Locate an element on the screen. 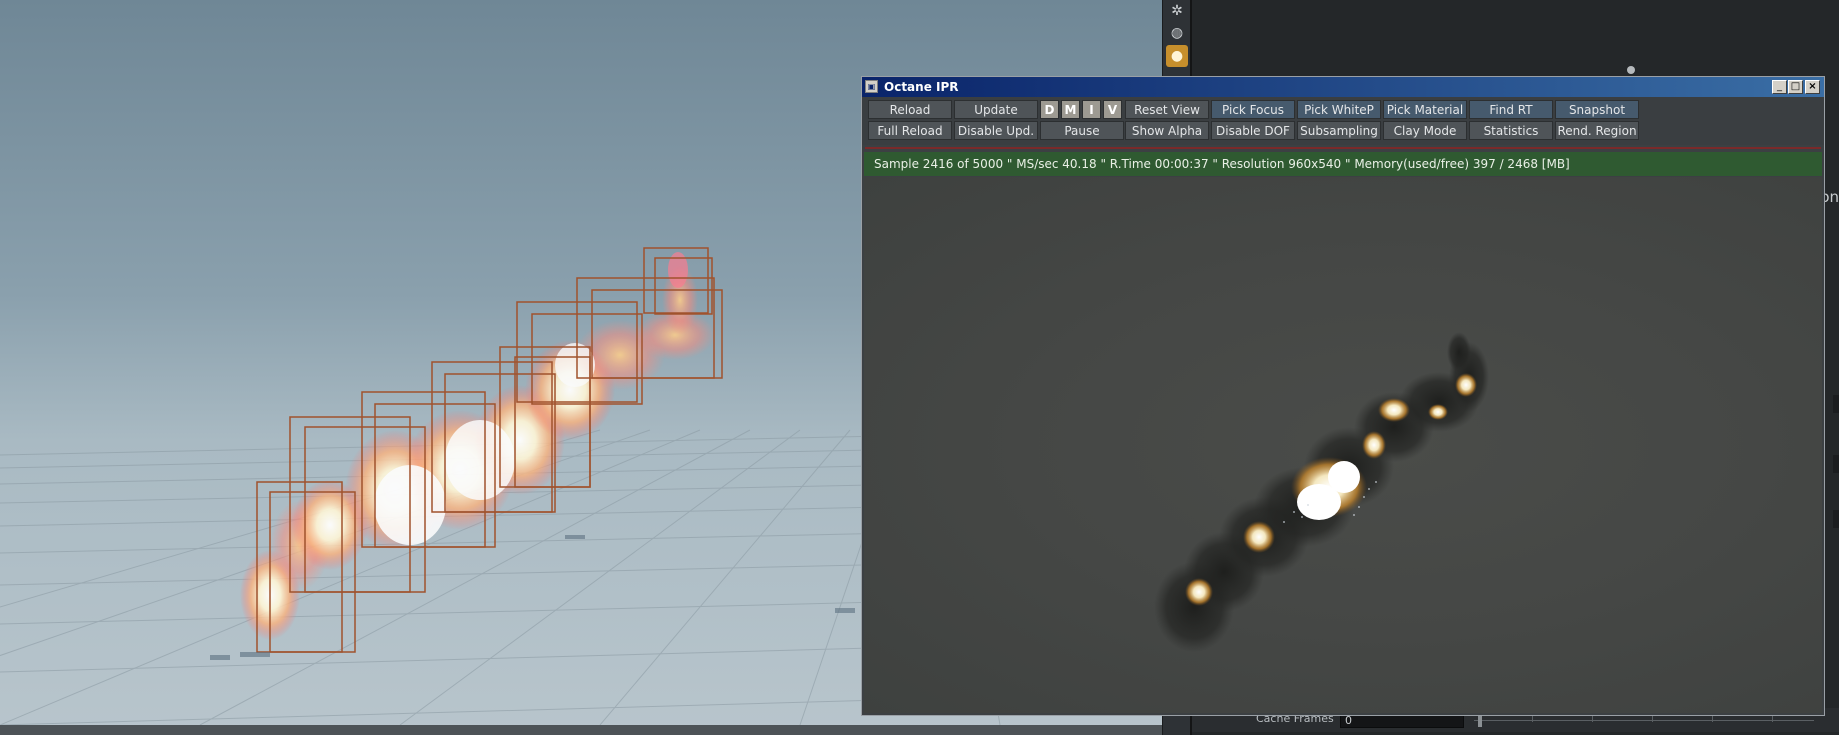 This screenshot has width=1839, height=735. toggle-d-button: D is located at coordinates (1049, 109).